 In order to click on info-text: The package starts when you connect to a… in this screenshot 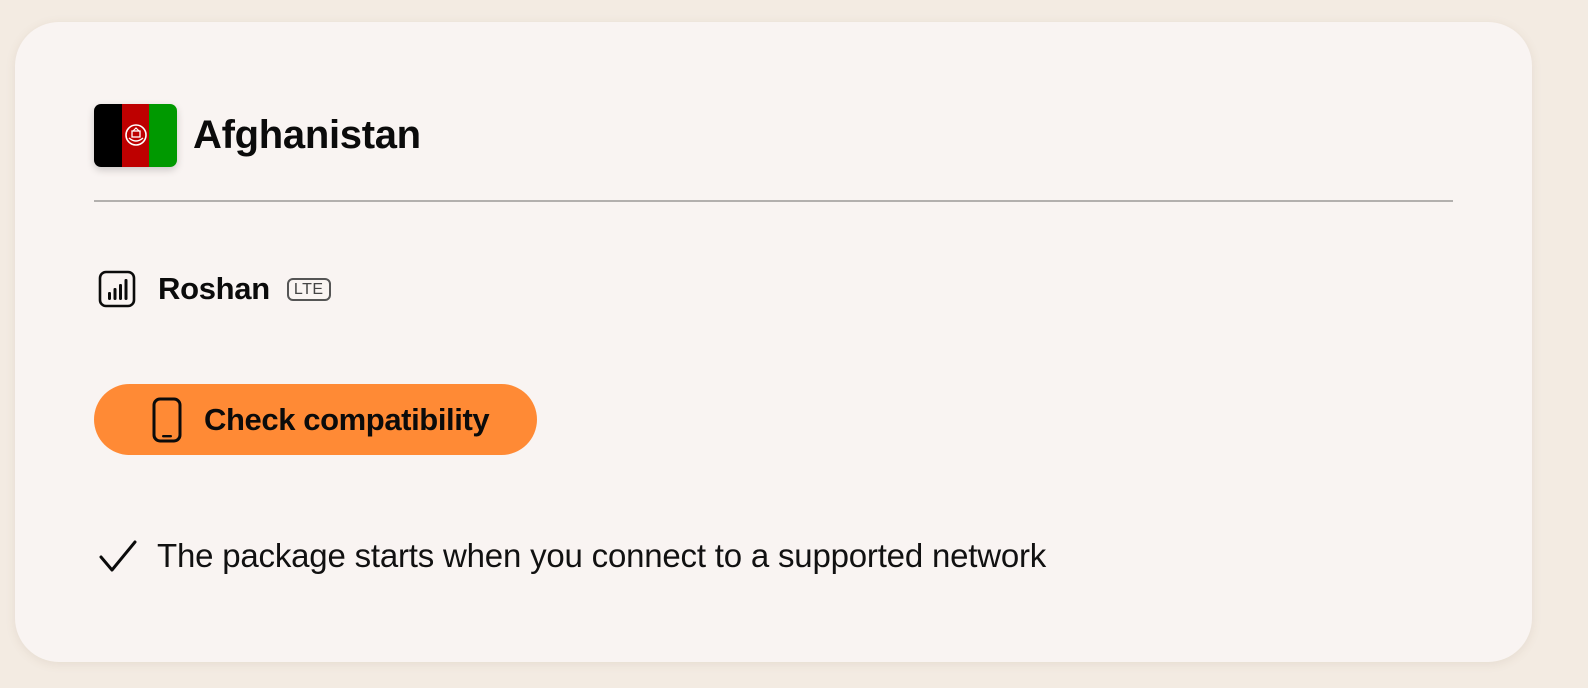, I will do `click(602, 555)`.